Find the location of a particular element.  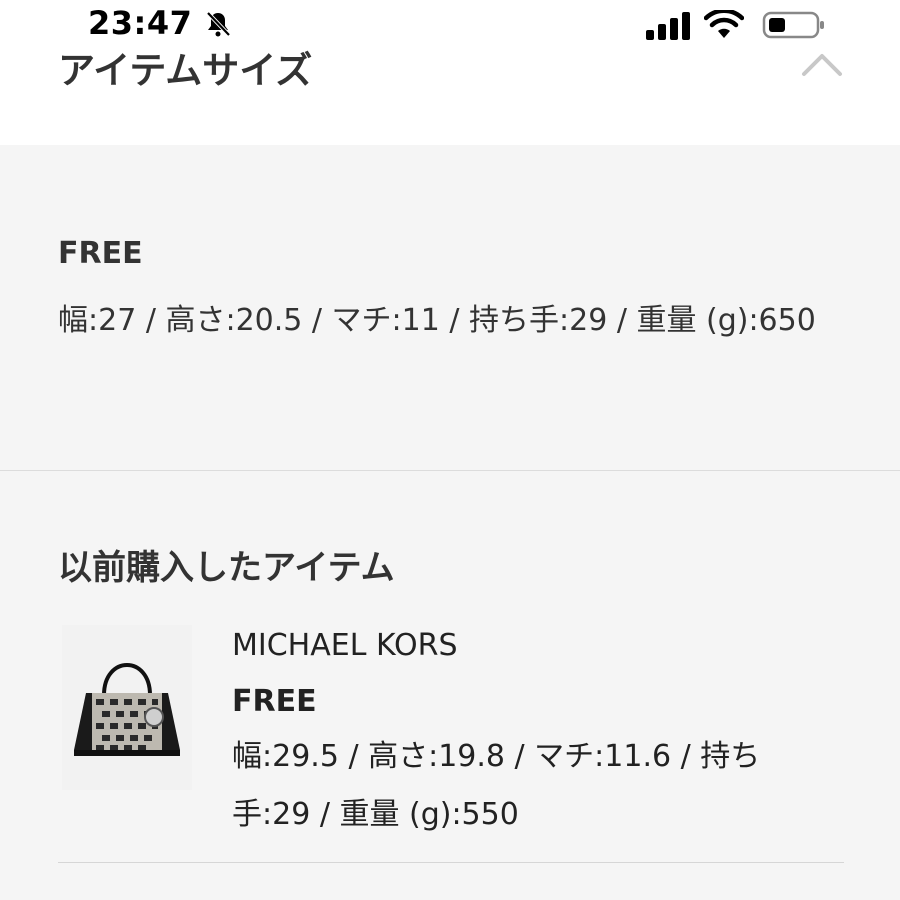

signal-icon is located at coordinates (668, 26).